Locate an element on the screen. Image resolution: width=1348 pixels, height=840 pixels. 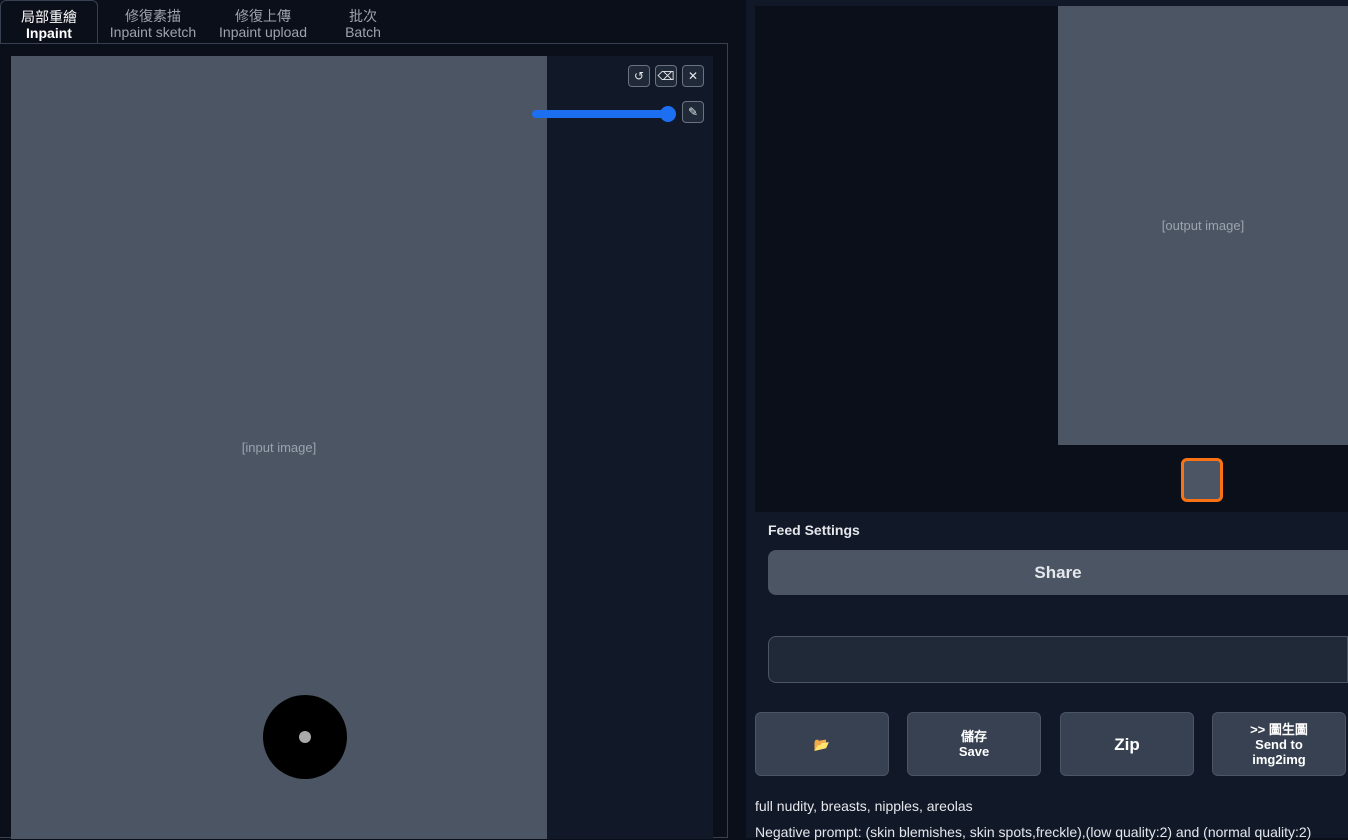
share-button: Share is located at coordinates (1058, 572).